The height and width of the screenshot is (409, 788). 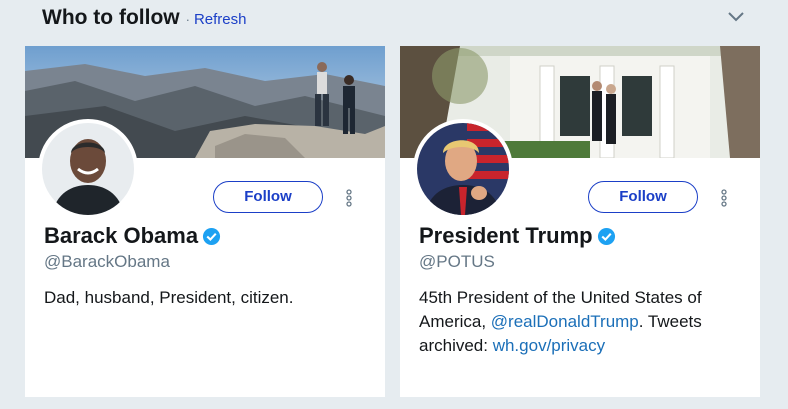 I want to click on profile-name-row: President Trump, so click(x=517, y=236).